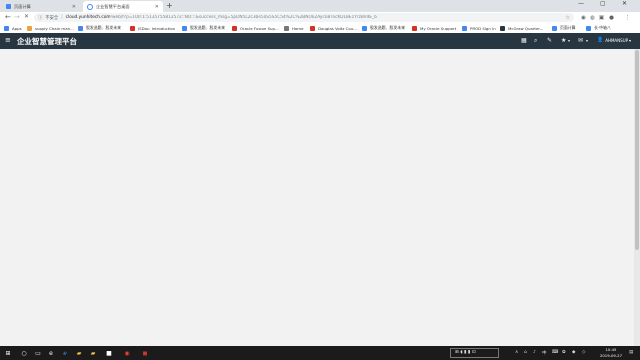  I want to click on clock-date: 2019-09-27, so click(611, 355).